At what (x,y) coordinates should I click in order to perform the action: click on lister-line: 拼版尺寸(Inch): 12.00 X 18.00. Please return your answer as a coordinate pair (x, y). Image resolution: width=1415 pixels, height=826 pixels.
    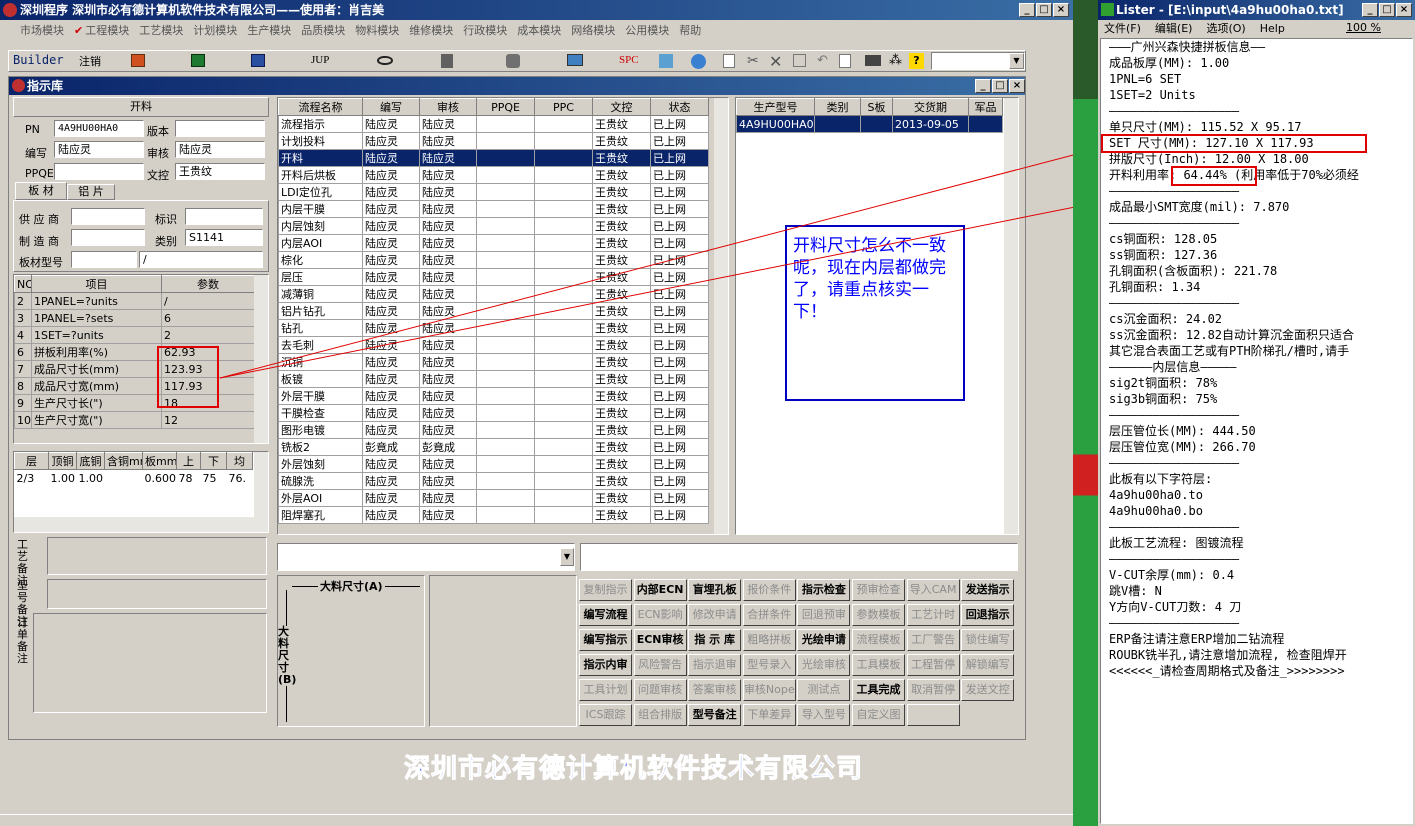
    Looking at the image, I should click on (1209, 159).